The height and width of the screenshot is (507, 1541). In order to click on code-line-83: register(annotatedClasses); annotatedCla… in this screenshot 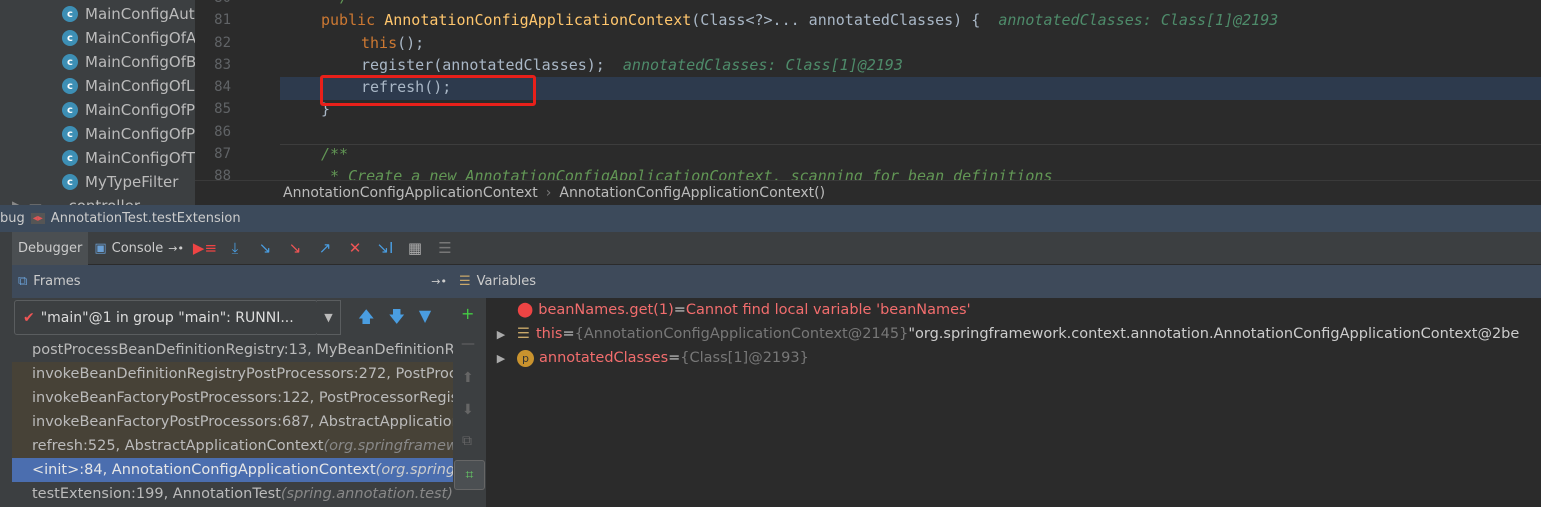, I will do `click(632, 65)`.